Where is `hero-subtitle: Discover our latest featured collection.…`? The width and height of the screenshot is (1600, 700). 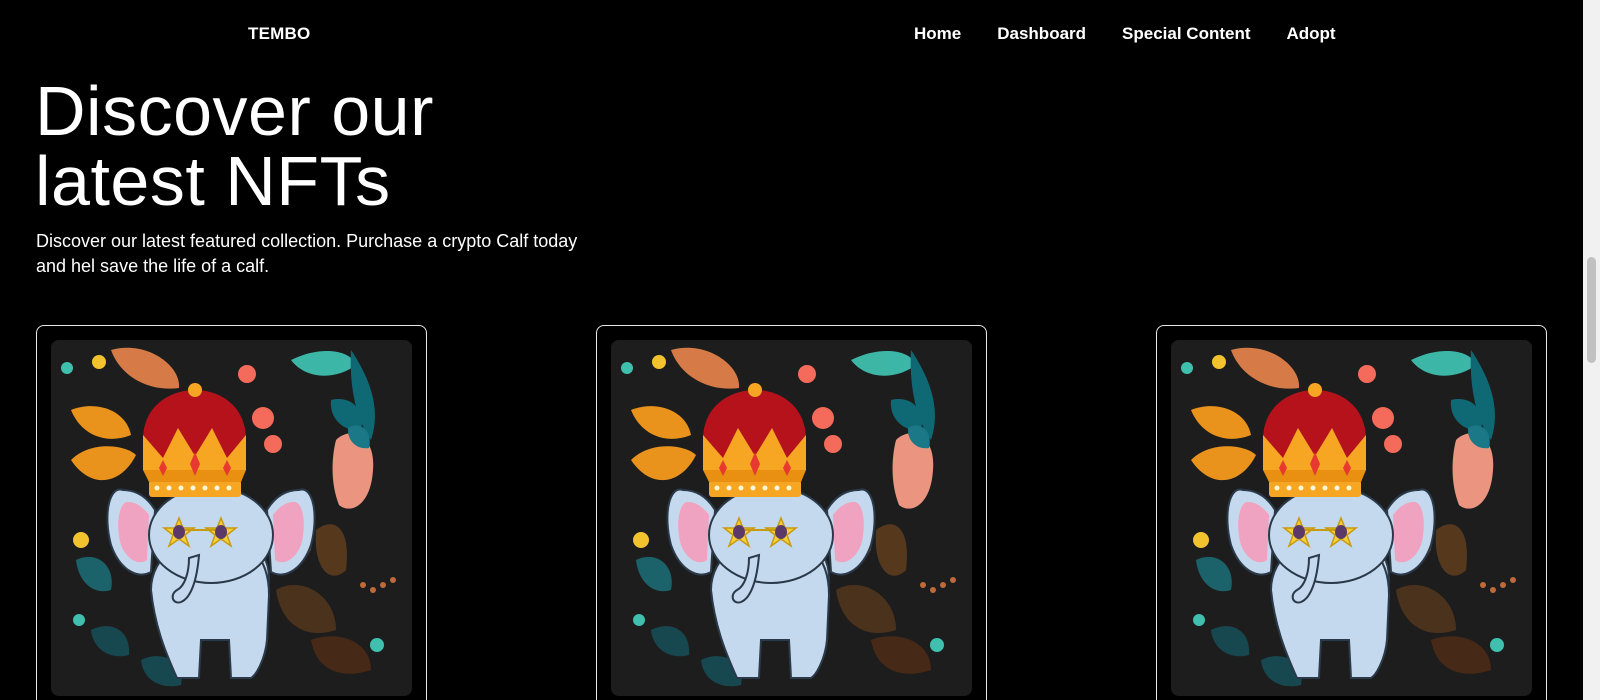 hero-subtitle: Discover our latest featured collection.… is located at coordinates (307, 253).